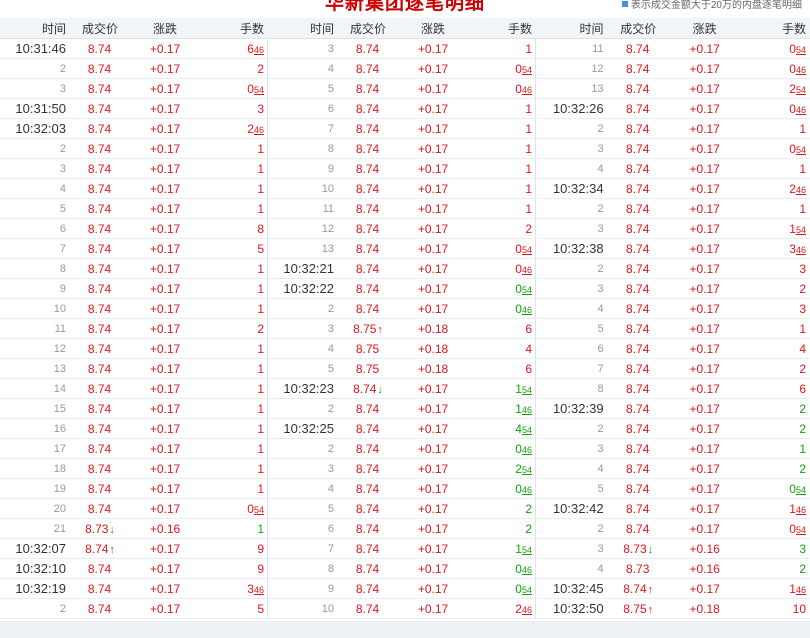 The image size is (810, 638). What do you see at coordinates (402, 588) in the screenshot?
I see `table-row: 9 8.74 +0.17 054` at bounding box center [402, 588].